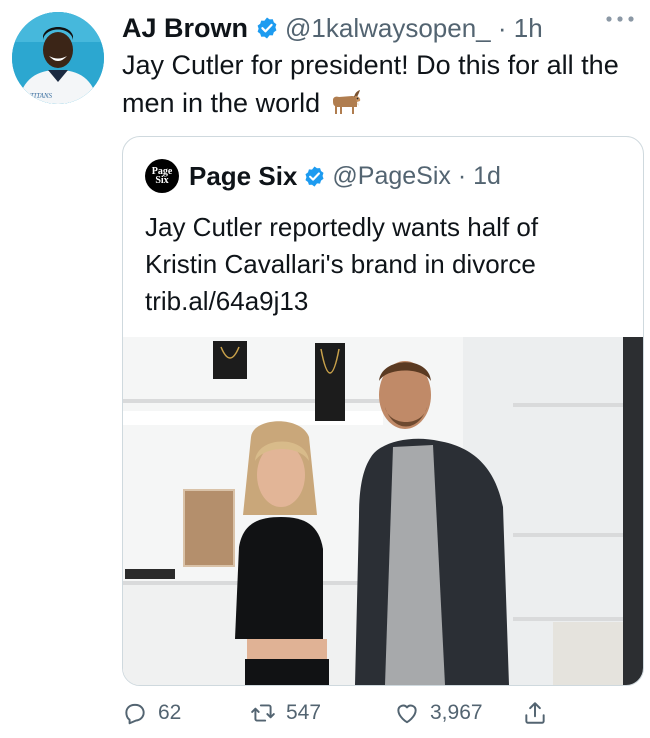 This screenshot has width=650, height=738. Describe the element at coordinates (41, 96) in the screenshot. I see `jersey-text: TITANS` at that location.